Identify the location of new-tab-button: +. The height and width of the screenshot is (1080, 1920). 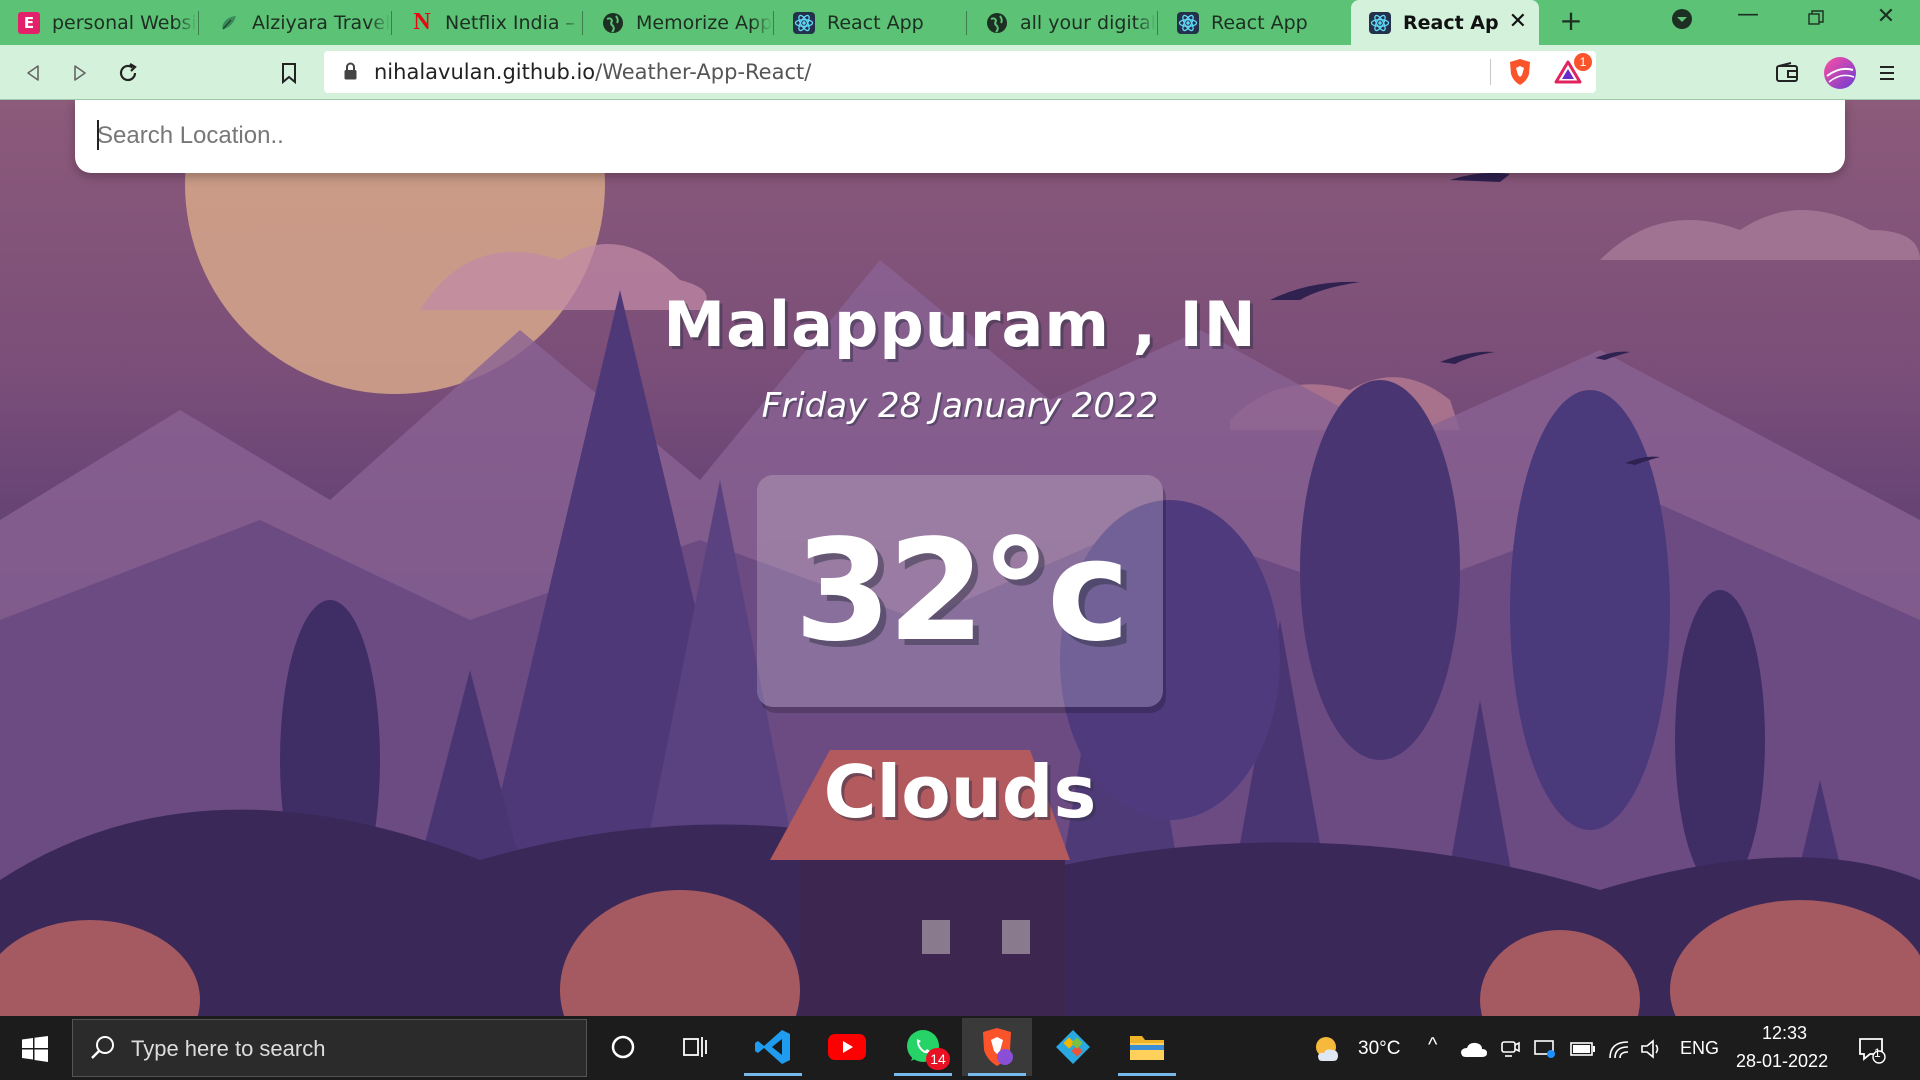
(1571, 20).